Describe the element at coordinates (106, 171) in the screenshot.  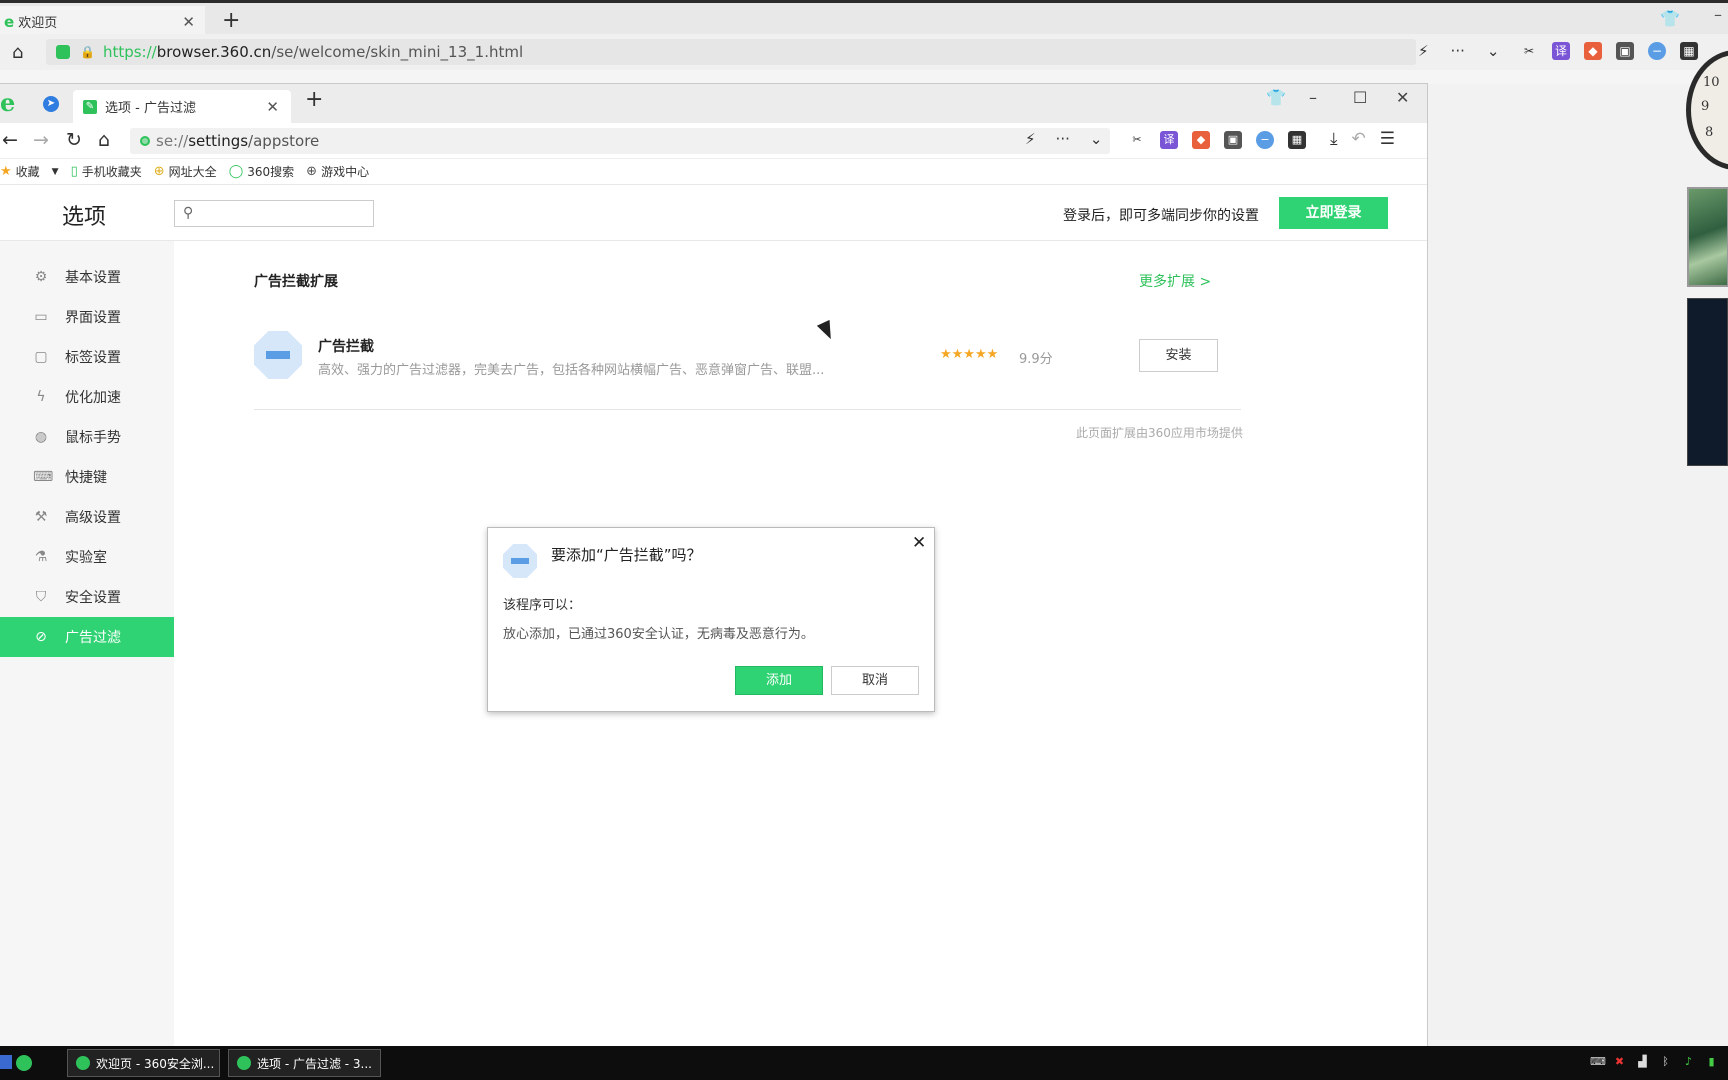
I see `bookmark-mobile: ▯ 手机收藏夹` at that location.